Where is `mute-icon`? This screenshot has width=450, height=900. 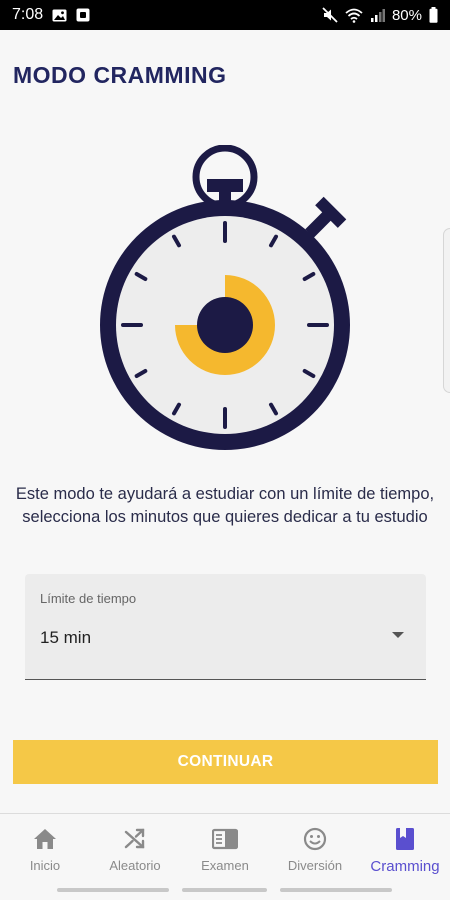 mute-icon is located at coordinates (330, 15).